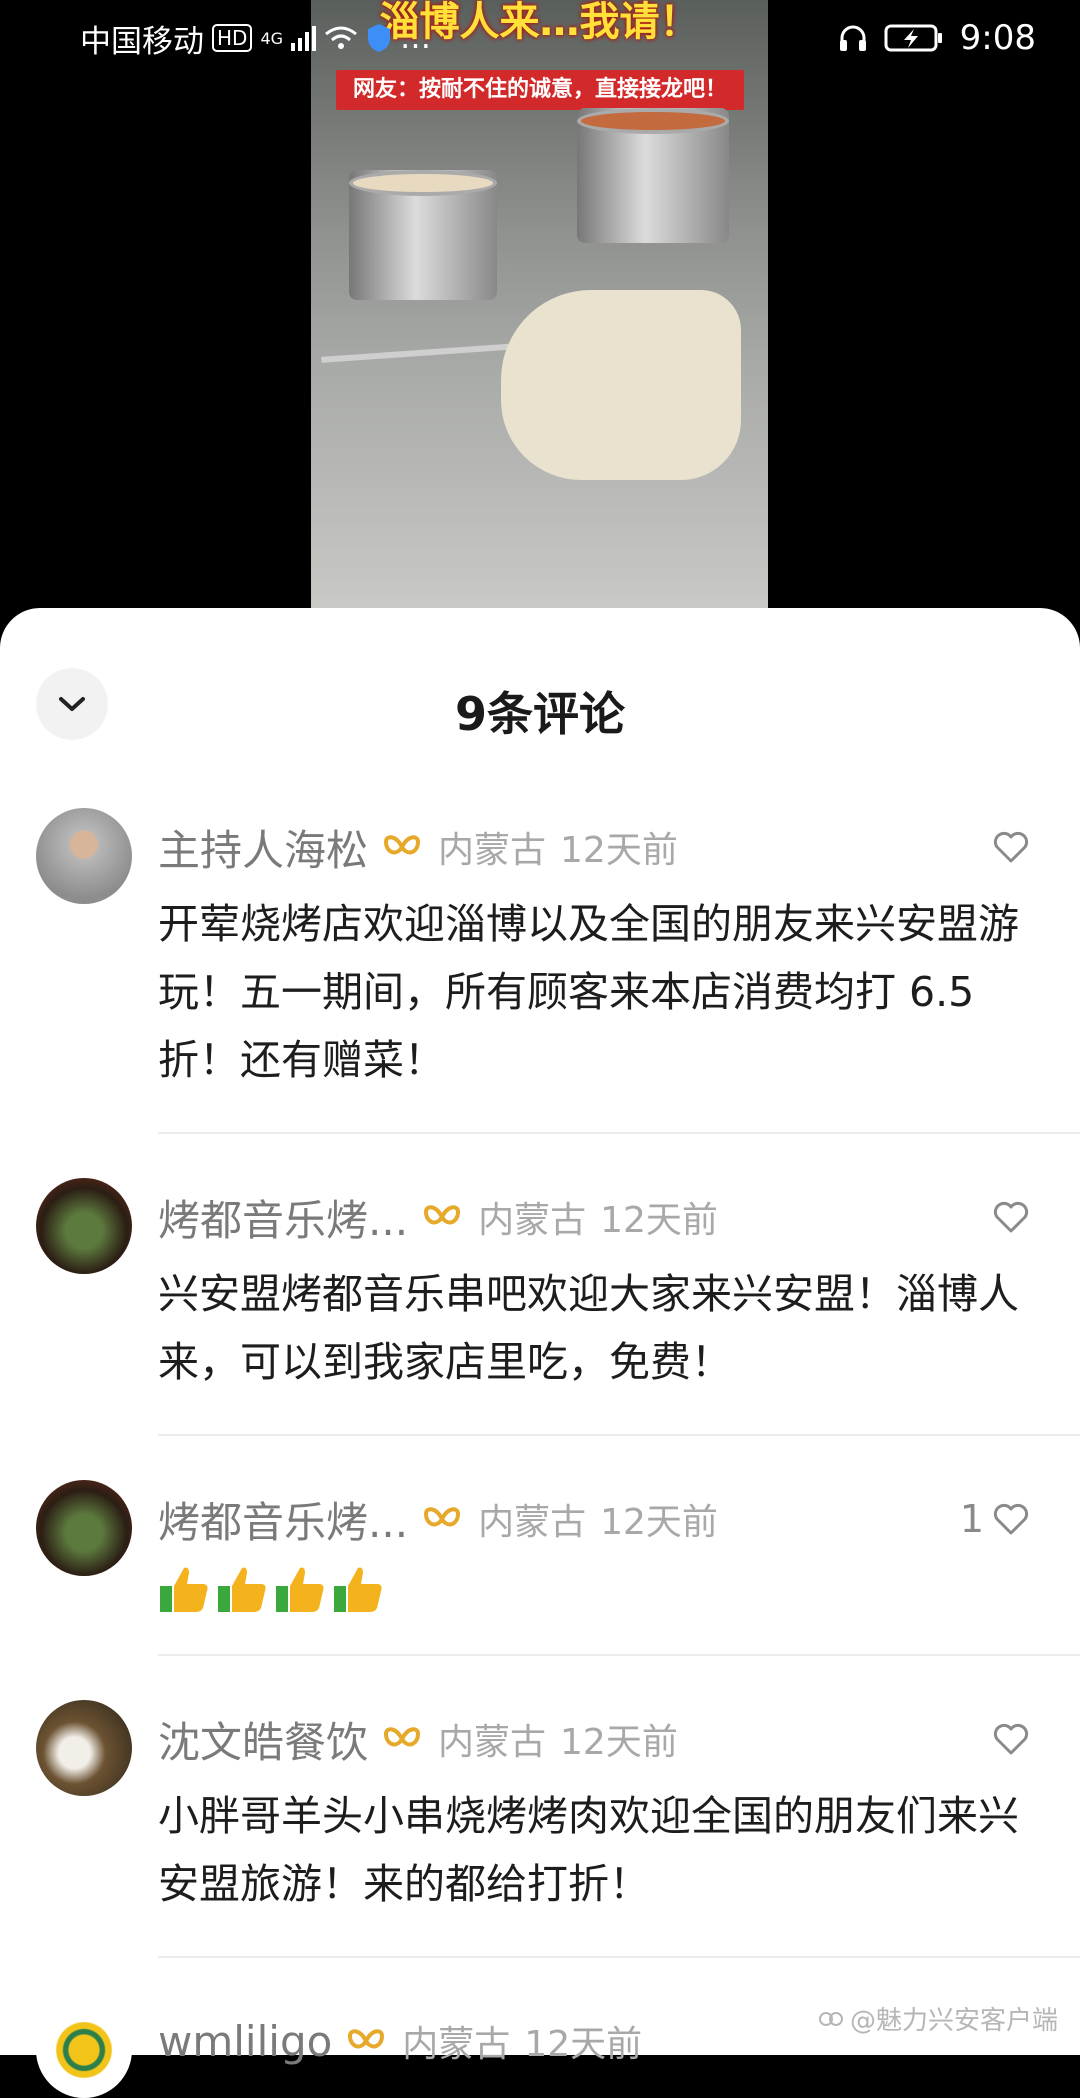 This screenshot has width=1080, height=2098. I want to click on comment-text: 小胖哥羊头小串烧烤烤肉欢迎全国的朋友们来兴安盟旅游！来的都给打折！, so click(588, 1850).